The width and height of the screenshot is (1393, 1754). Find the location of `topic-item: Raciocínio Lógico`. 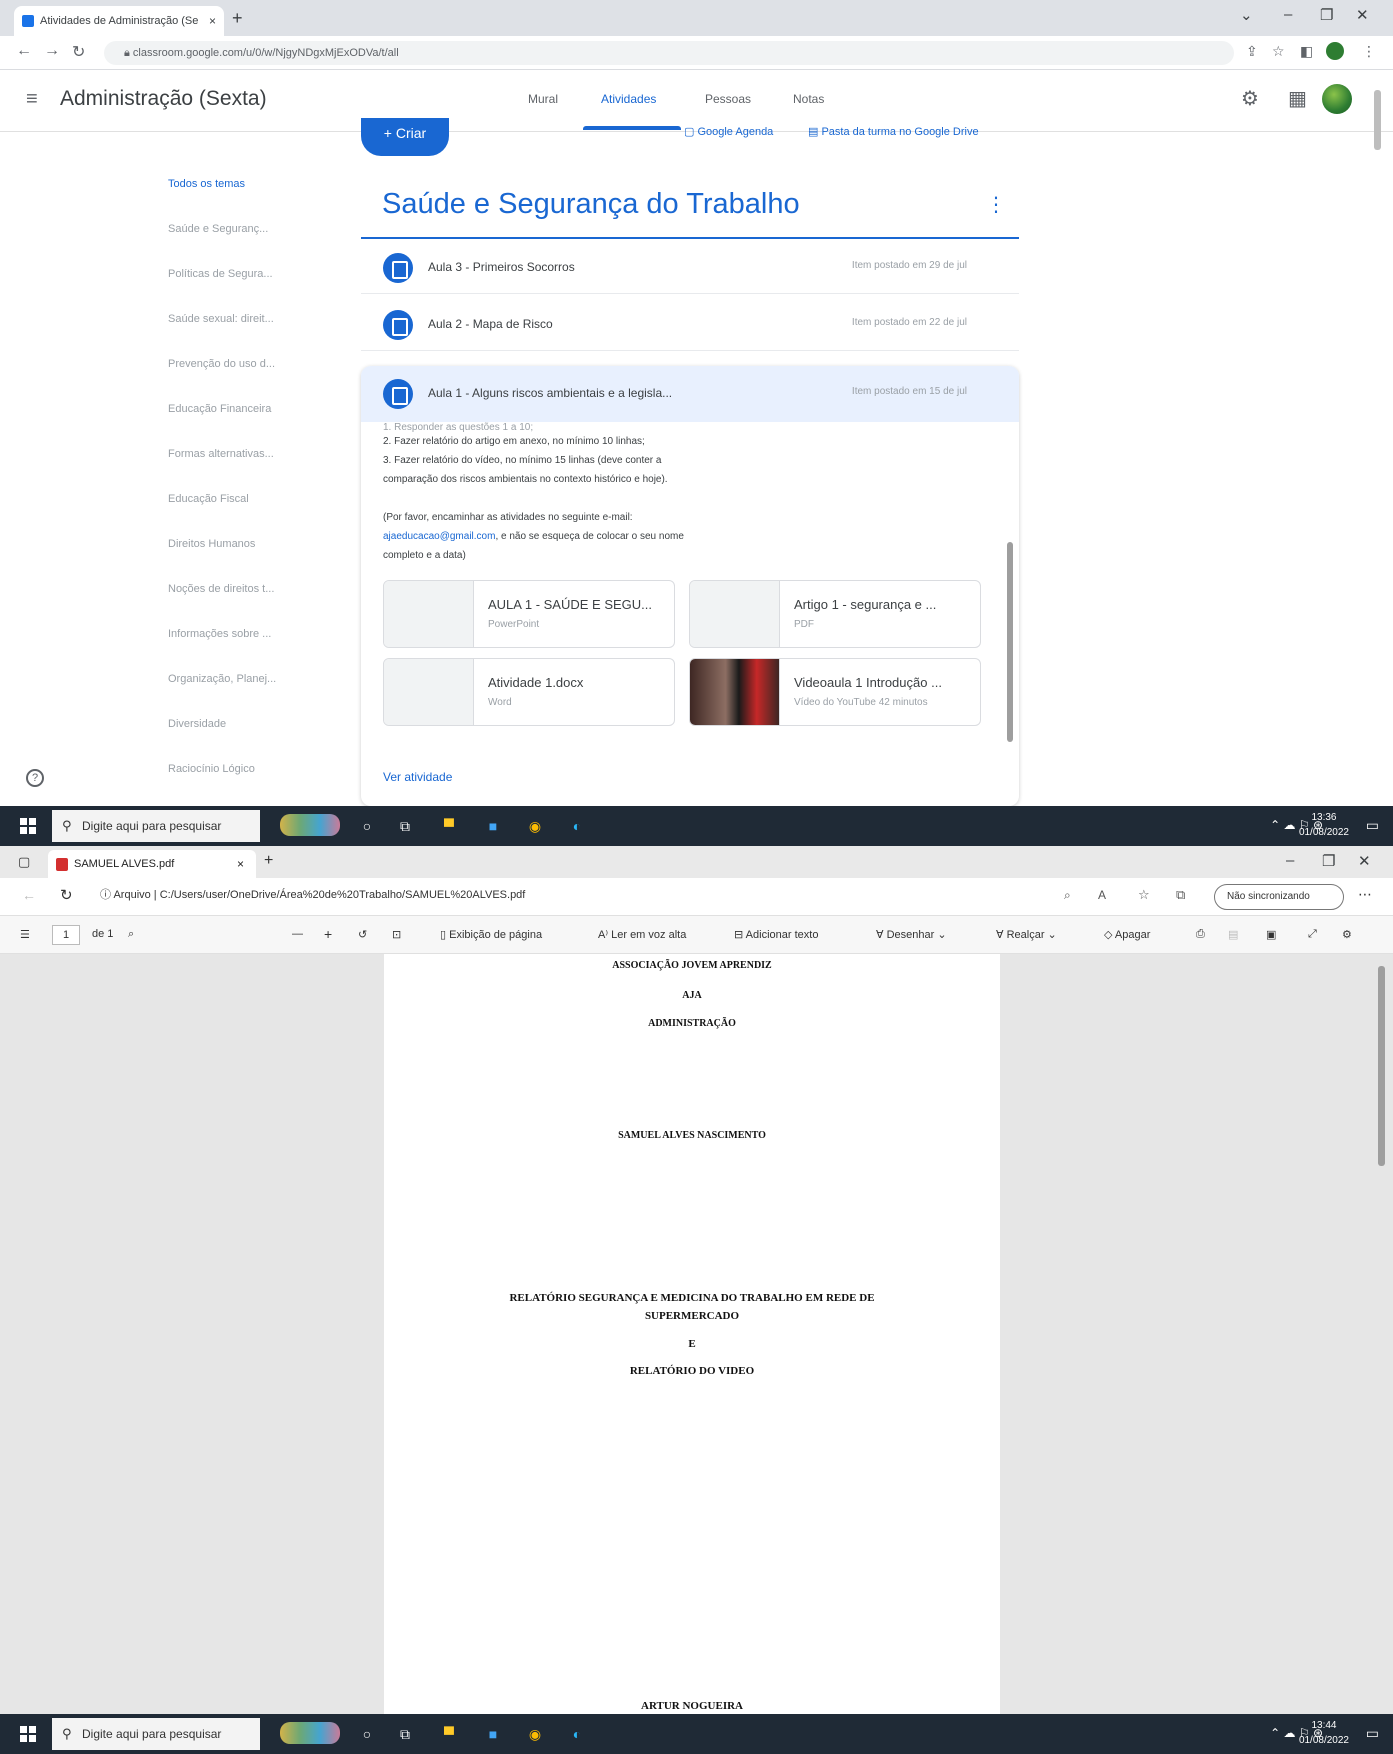

topic-item: Raciocínio Lógico is located at coordinates (211, 769).